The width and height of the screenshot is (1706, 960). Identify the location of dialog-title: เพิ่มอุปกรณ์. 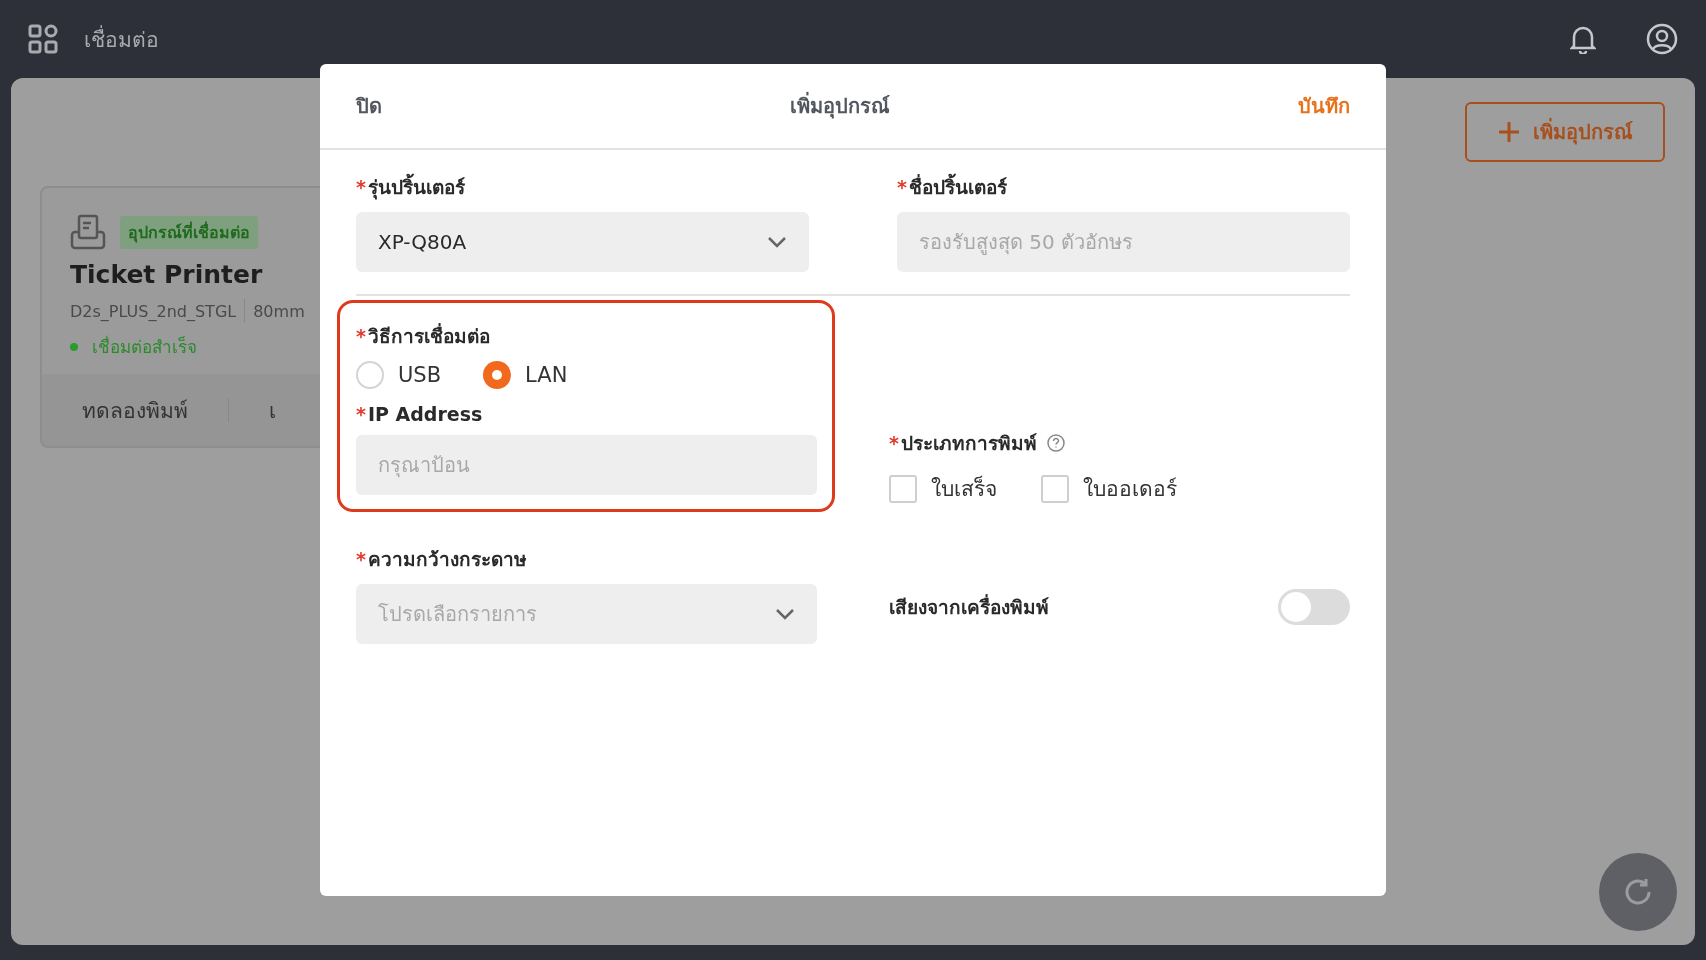
(840, 106).